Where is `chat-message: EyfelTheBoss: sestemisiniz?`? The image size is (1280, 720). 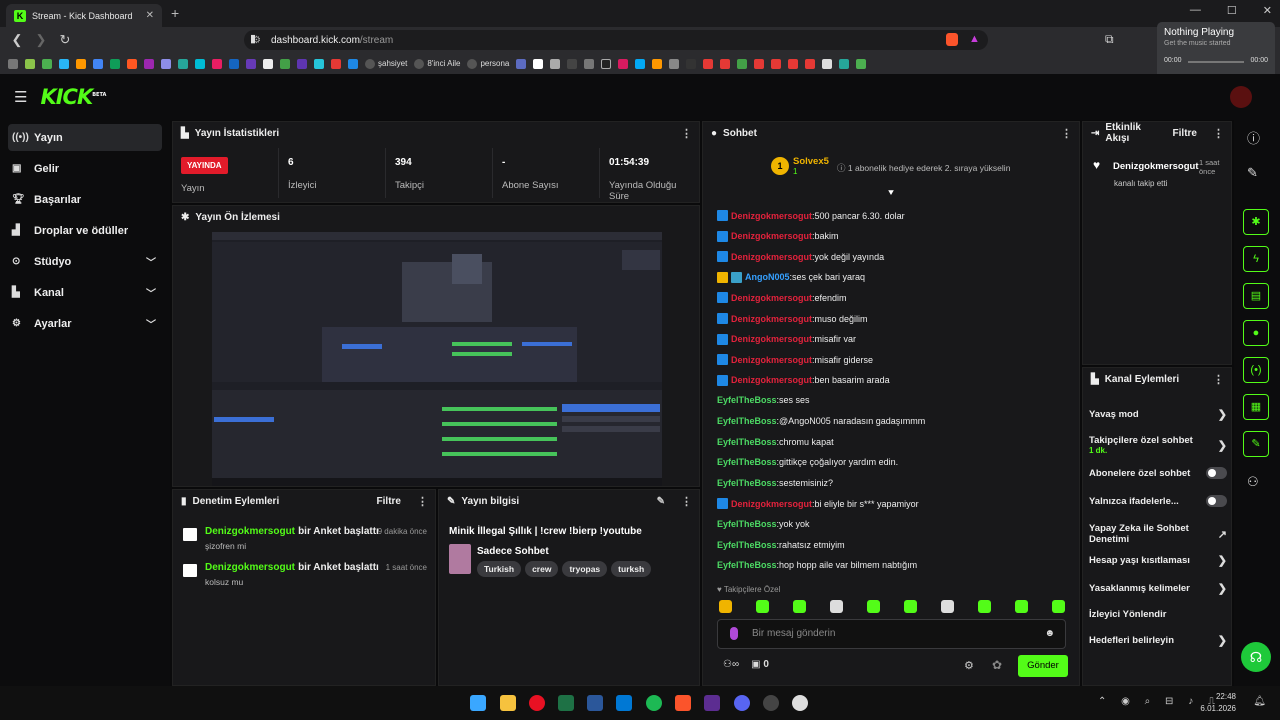 chat-message: EyfelTheBoss: sestemisiniz? is located at coordinates (775, 483).